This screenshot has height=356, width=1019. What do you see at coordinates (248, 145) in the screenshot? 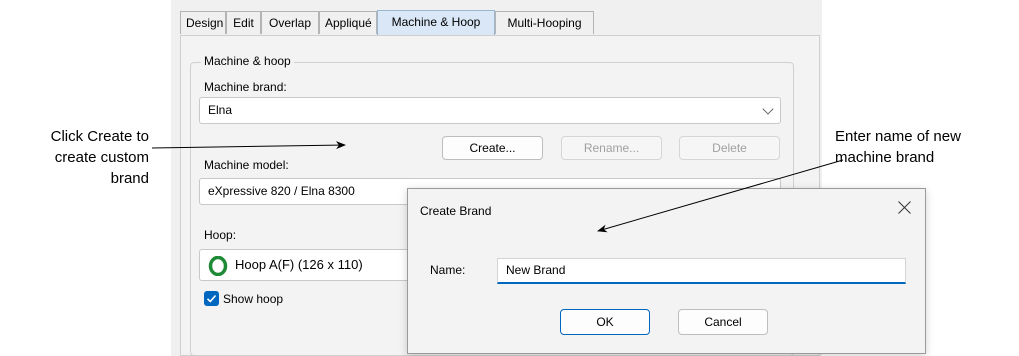
I see `arrow-to-create` at bounding box center [248, 145].